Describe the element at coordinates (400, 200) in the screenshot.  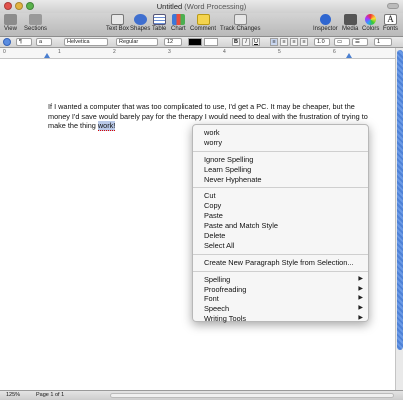
I see `scrollbar-thumb` at that location.